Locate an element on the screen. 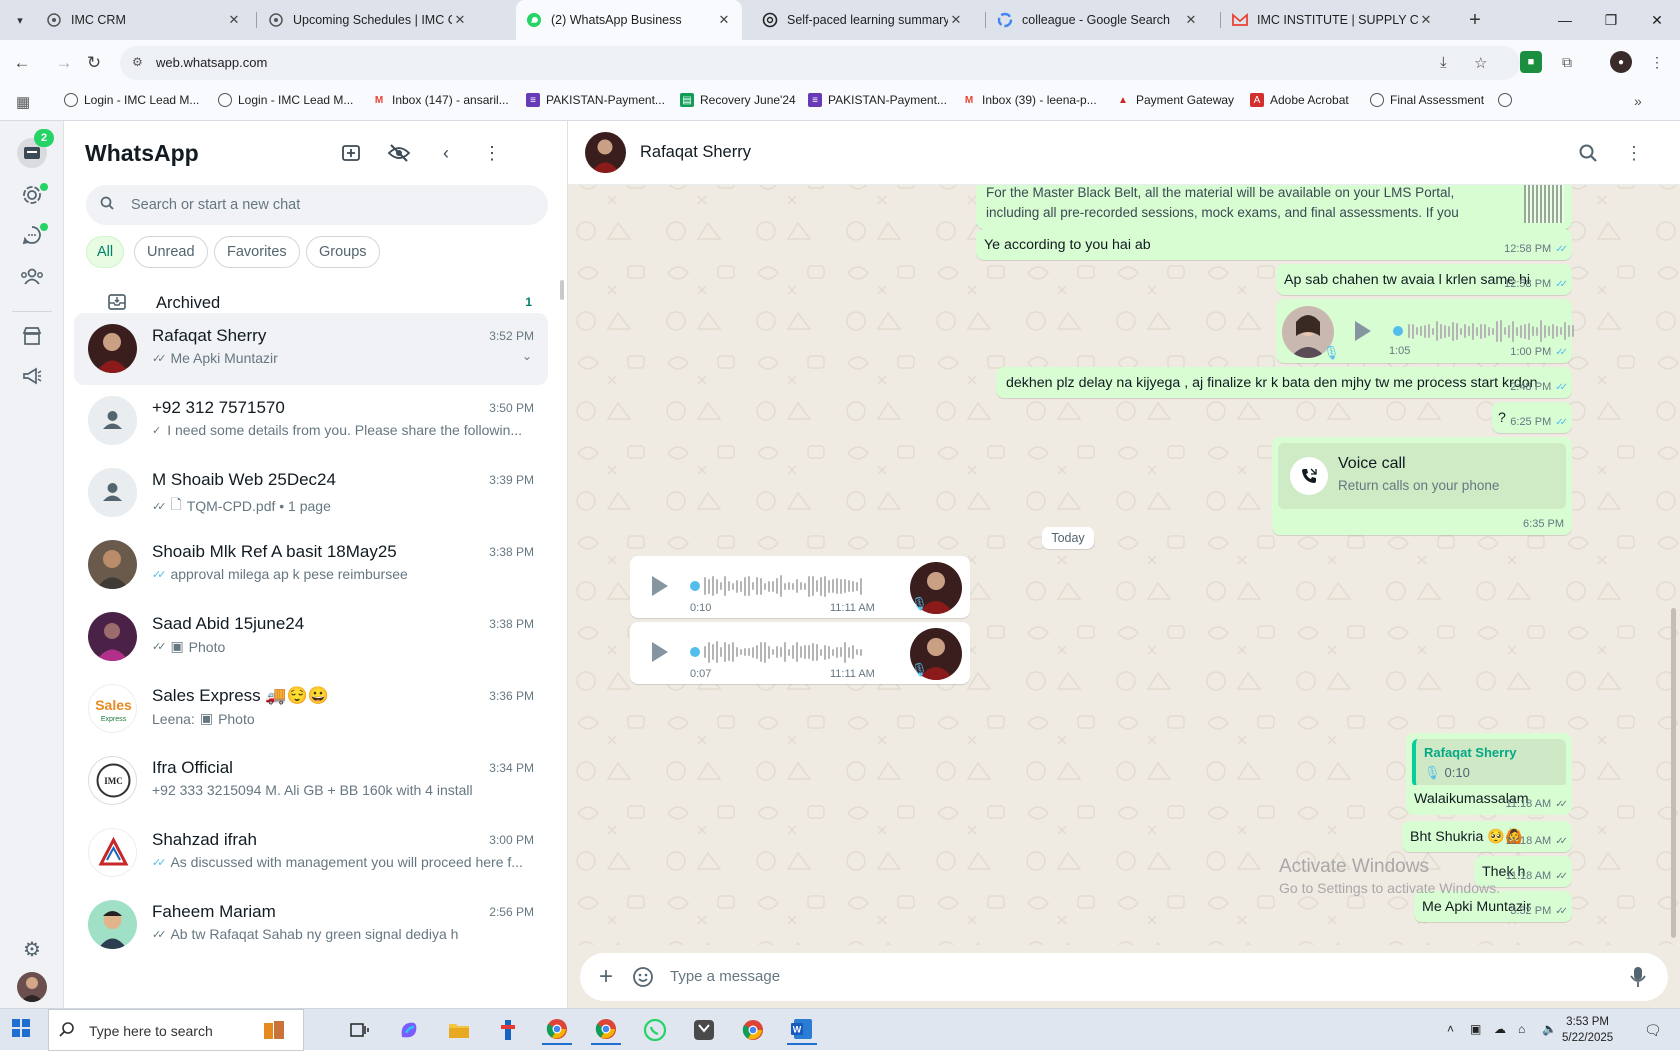 The height and width of the screenshot is (1051, 1680). reload-button: ↻ is located at coordinates (94, 63).